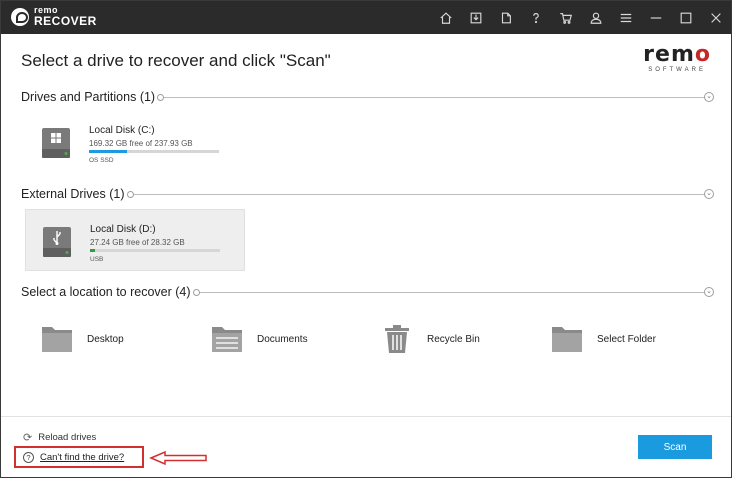 The height and width of the screenshot is (478, 732). Describe the element at coordinates (67, 437) in the screenshot. I see `reload-drives-label: Reload drives` at that location.